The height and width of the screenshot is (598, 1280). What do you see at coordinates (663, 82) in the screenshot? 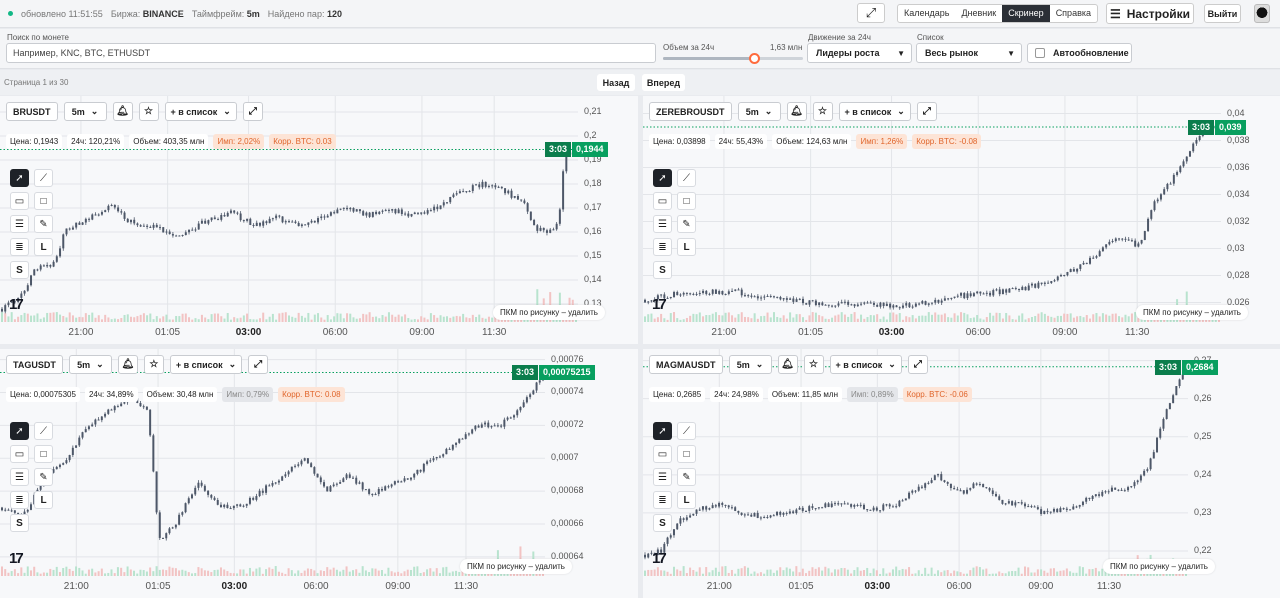
I see `forward-button: Вперед` at bounding box center [663, 82].